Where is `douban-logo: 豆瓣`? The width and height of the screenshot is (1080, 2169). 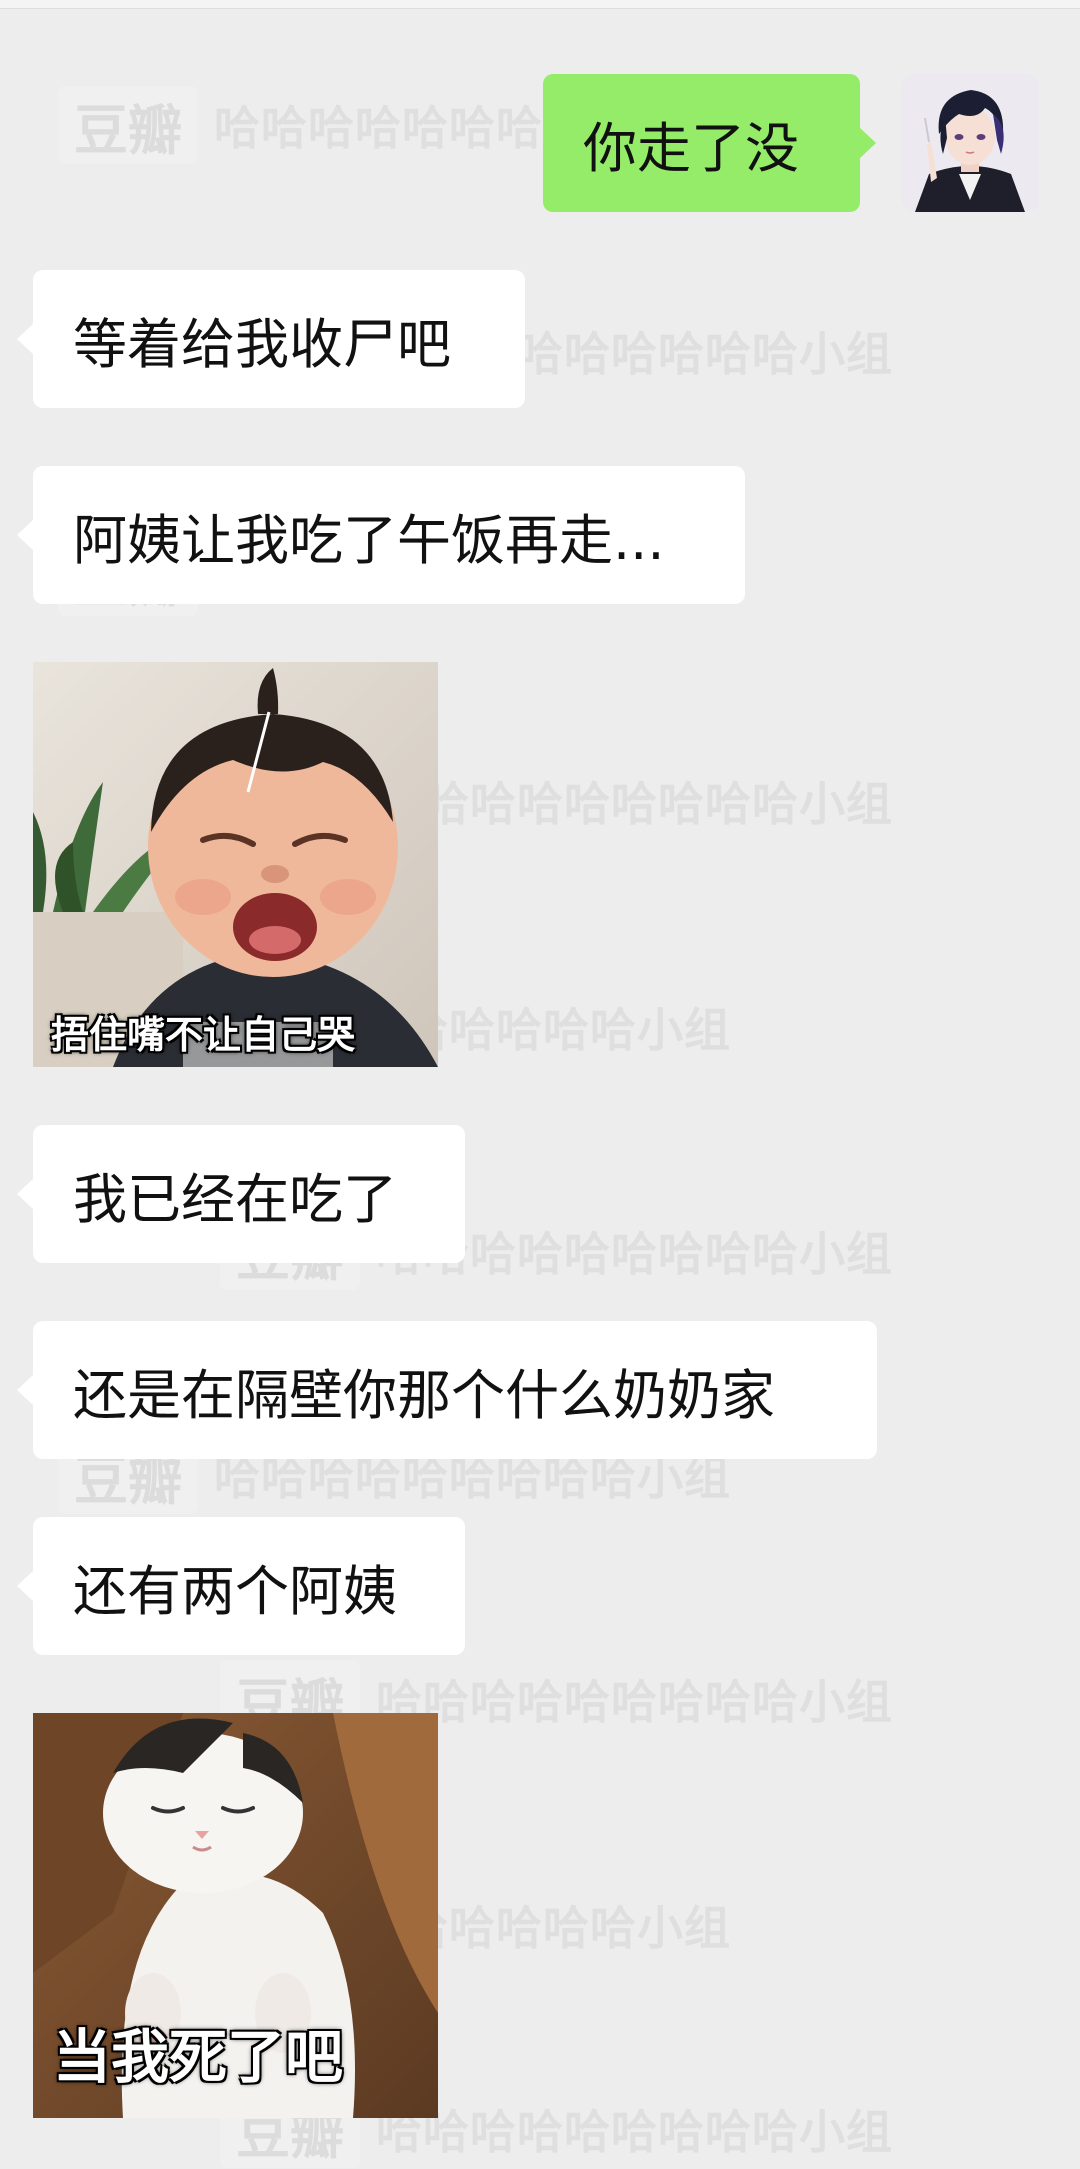
douban-logo: 豆瓣 is located at coordinates (128, 125).